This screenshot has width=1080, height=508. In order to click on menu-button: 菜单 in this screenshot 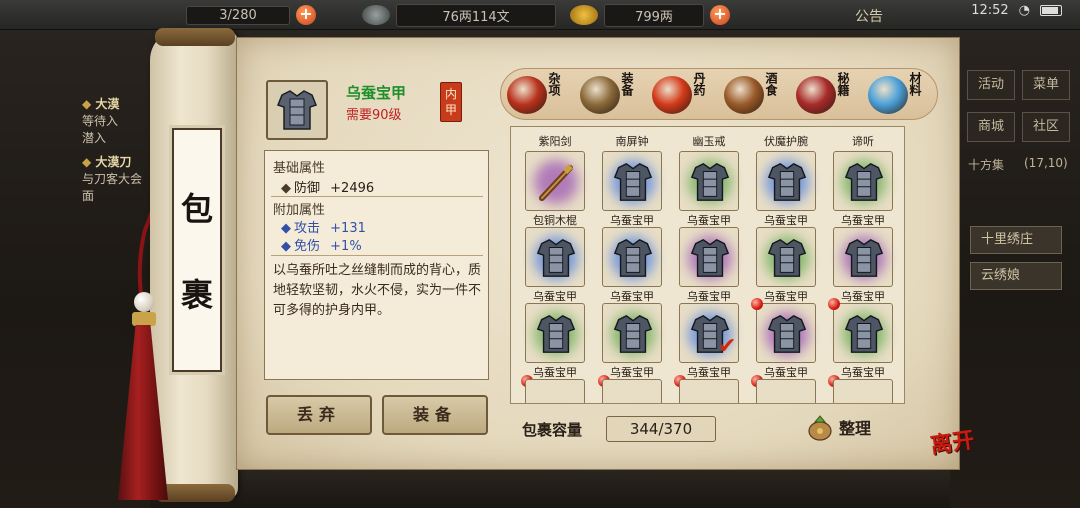, I will do `click(1046, 85)`.